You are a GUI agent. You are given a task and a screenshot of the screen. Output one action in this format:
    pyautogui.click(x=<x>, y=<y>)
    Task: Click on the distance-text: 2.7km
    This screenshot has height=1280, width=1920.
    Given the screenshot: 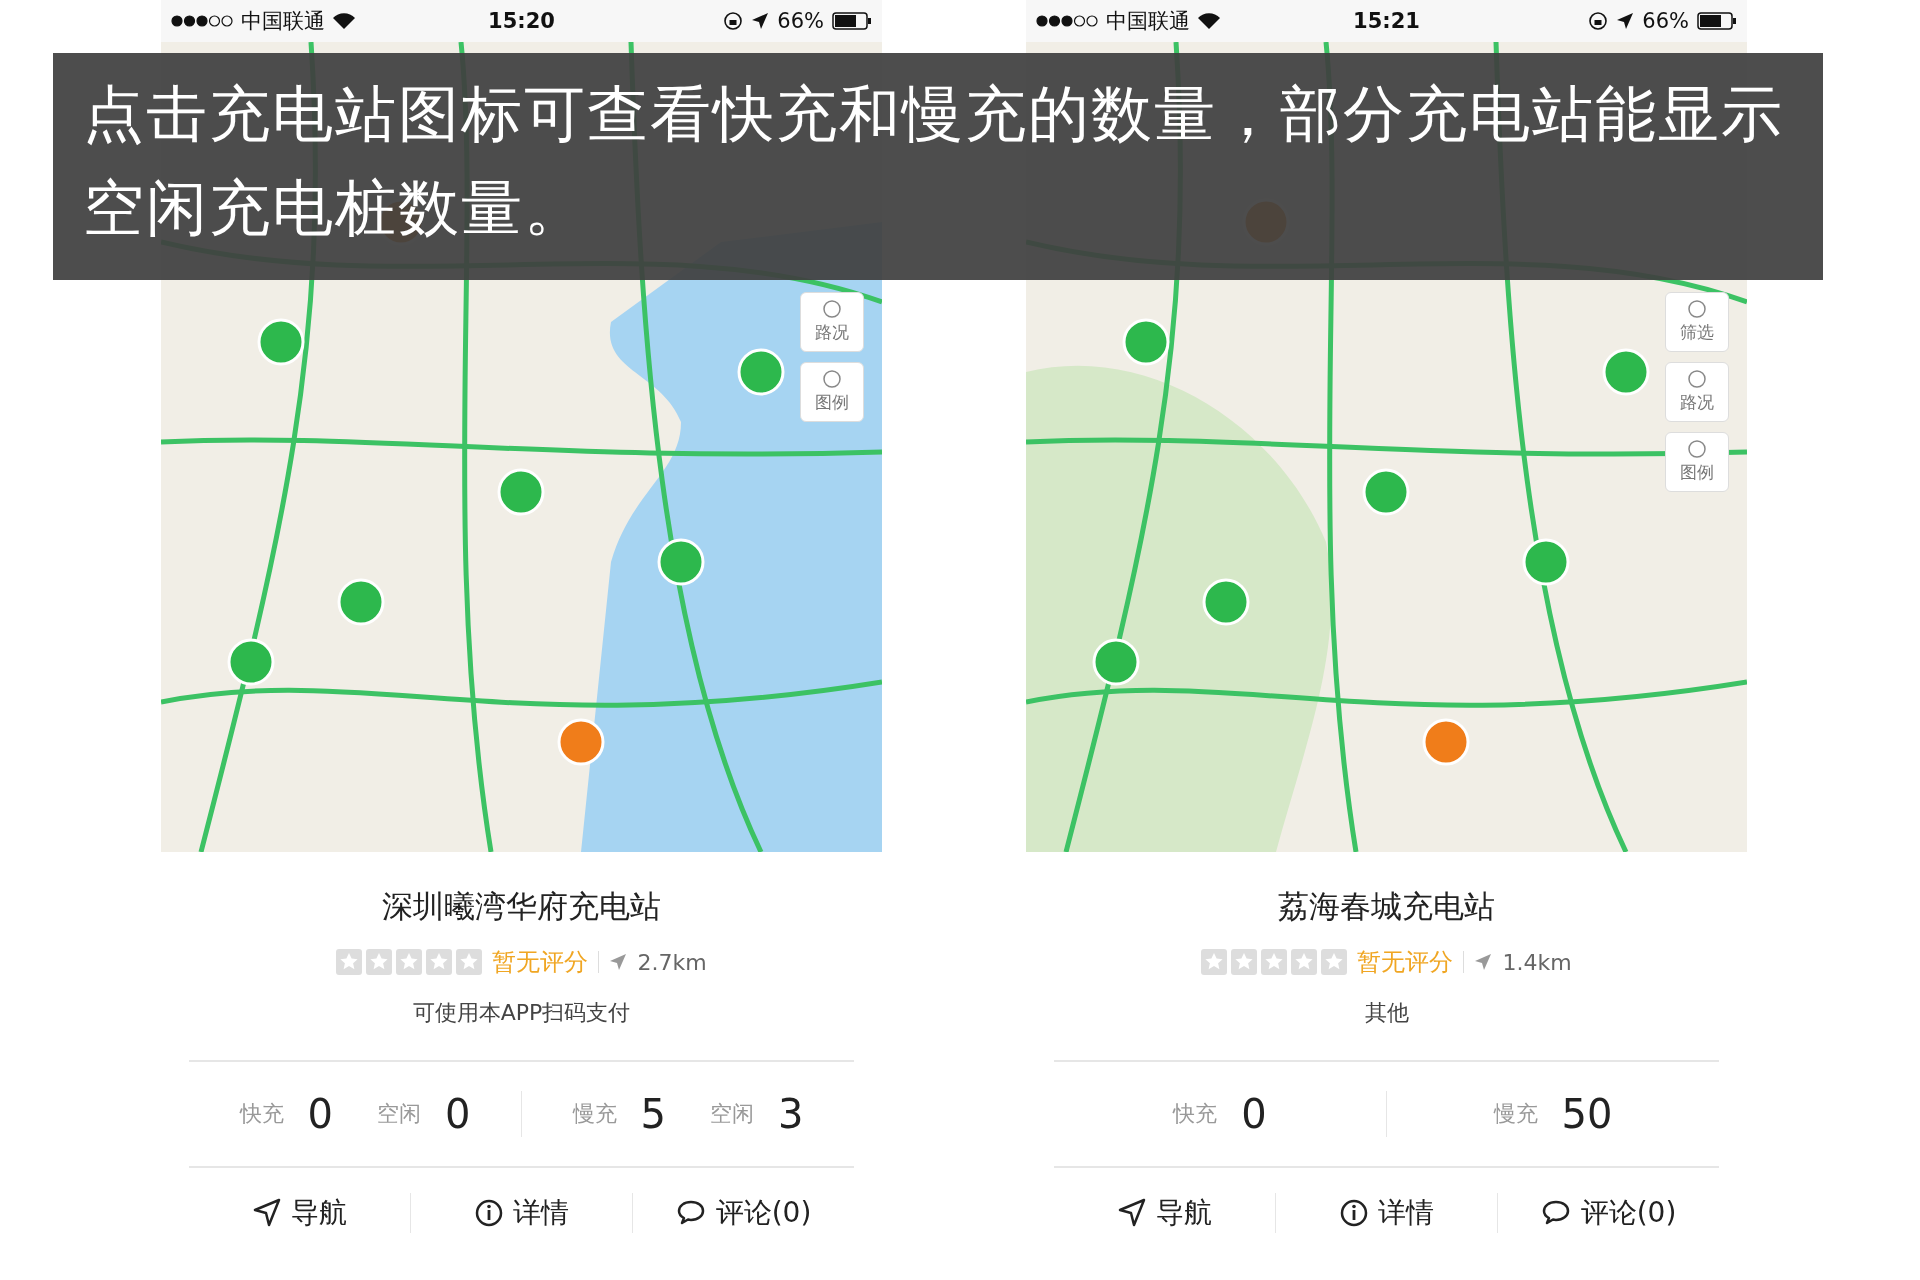 What is the action you would take?
    pyautogui.click(x=672, y=962)
    